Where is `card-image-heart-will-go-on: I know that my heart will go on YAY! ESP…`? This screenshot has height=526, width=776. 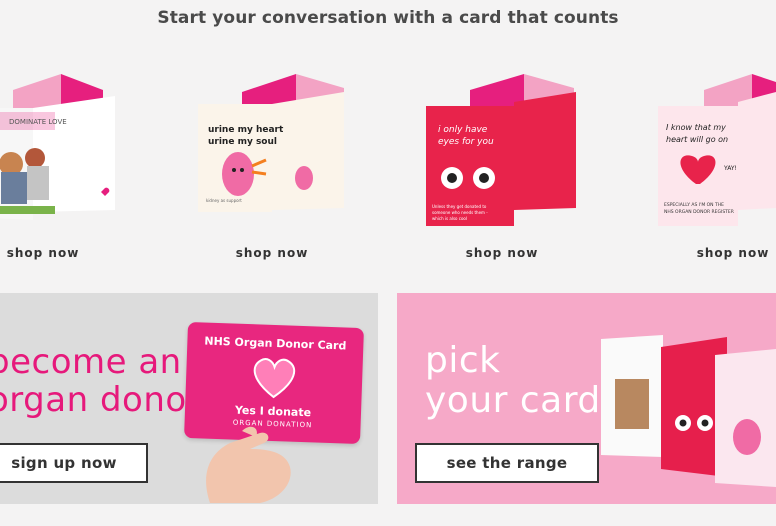 card-image-heart-will-go-on: I know that my heart will go on YAY! ESP… is located at coordinates (710, 147).